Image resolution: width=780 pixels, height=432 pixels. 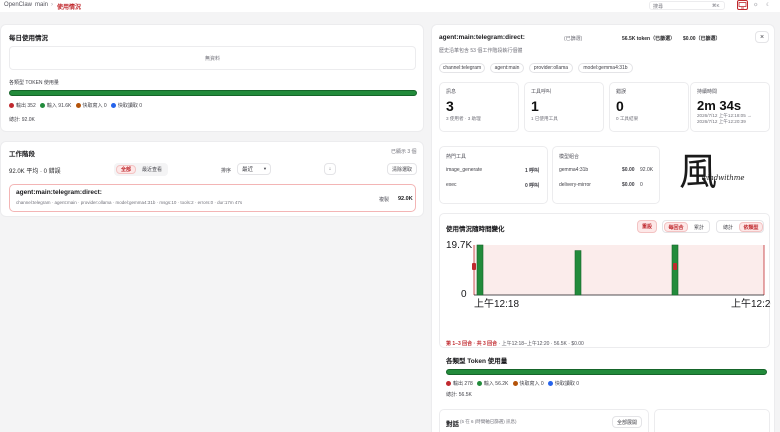 I want to click on per-turn-button: 每回合, so click(x=676, y=227).